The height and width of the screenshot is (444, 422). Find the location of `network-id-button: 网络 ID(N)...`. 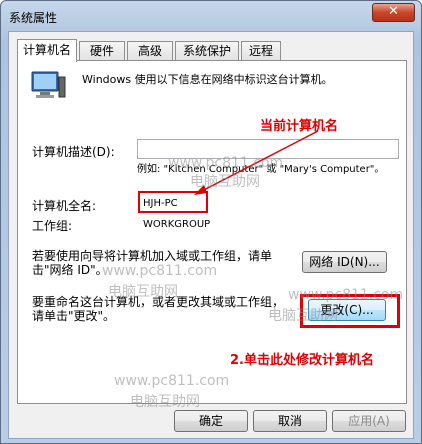

network-id-button: 网络 ID(N)... is located at coordinates (344, 262).